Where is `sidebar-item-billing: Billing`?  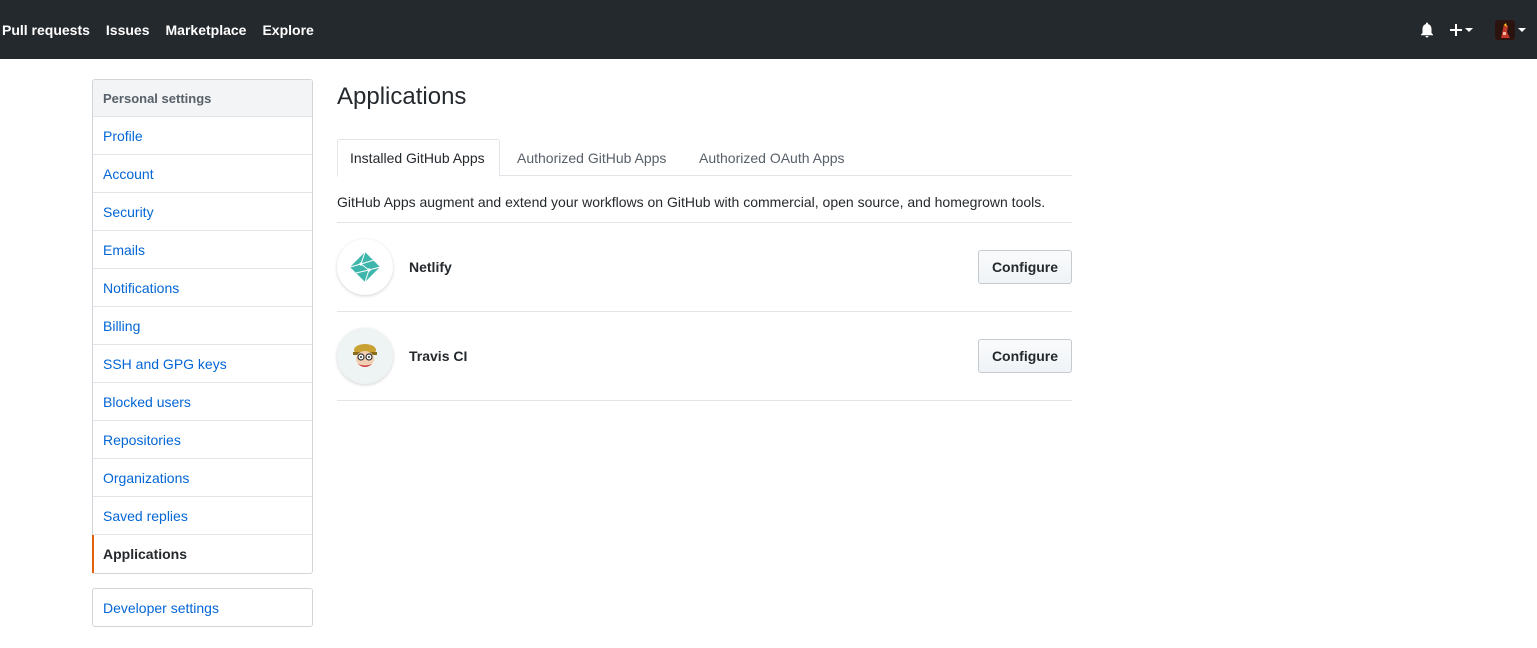 sidebar-item-billing: Billing is located at coordinates (202, 326).